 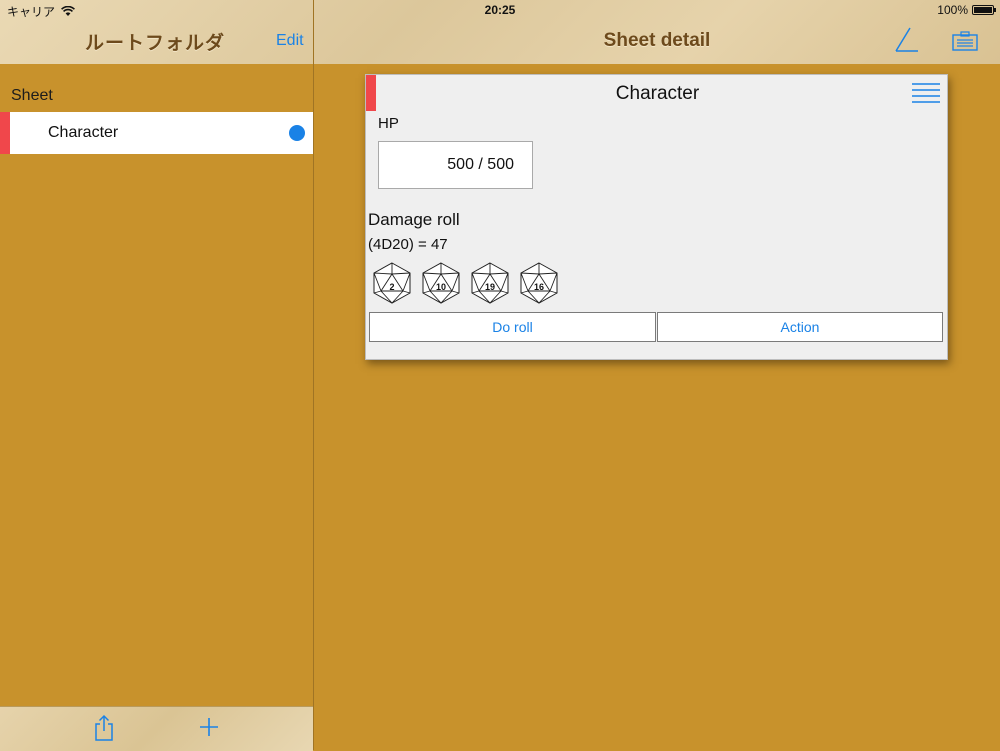 I want to click on selected-dot-icon, so click(x=297, y=133).